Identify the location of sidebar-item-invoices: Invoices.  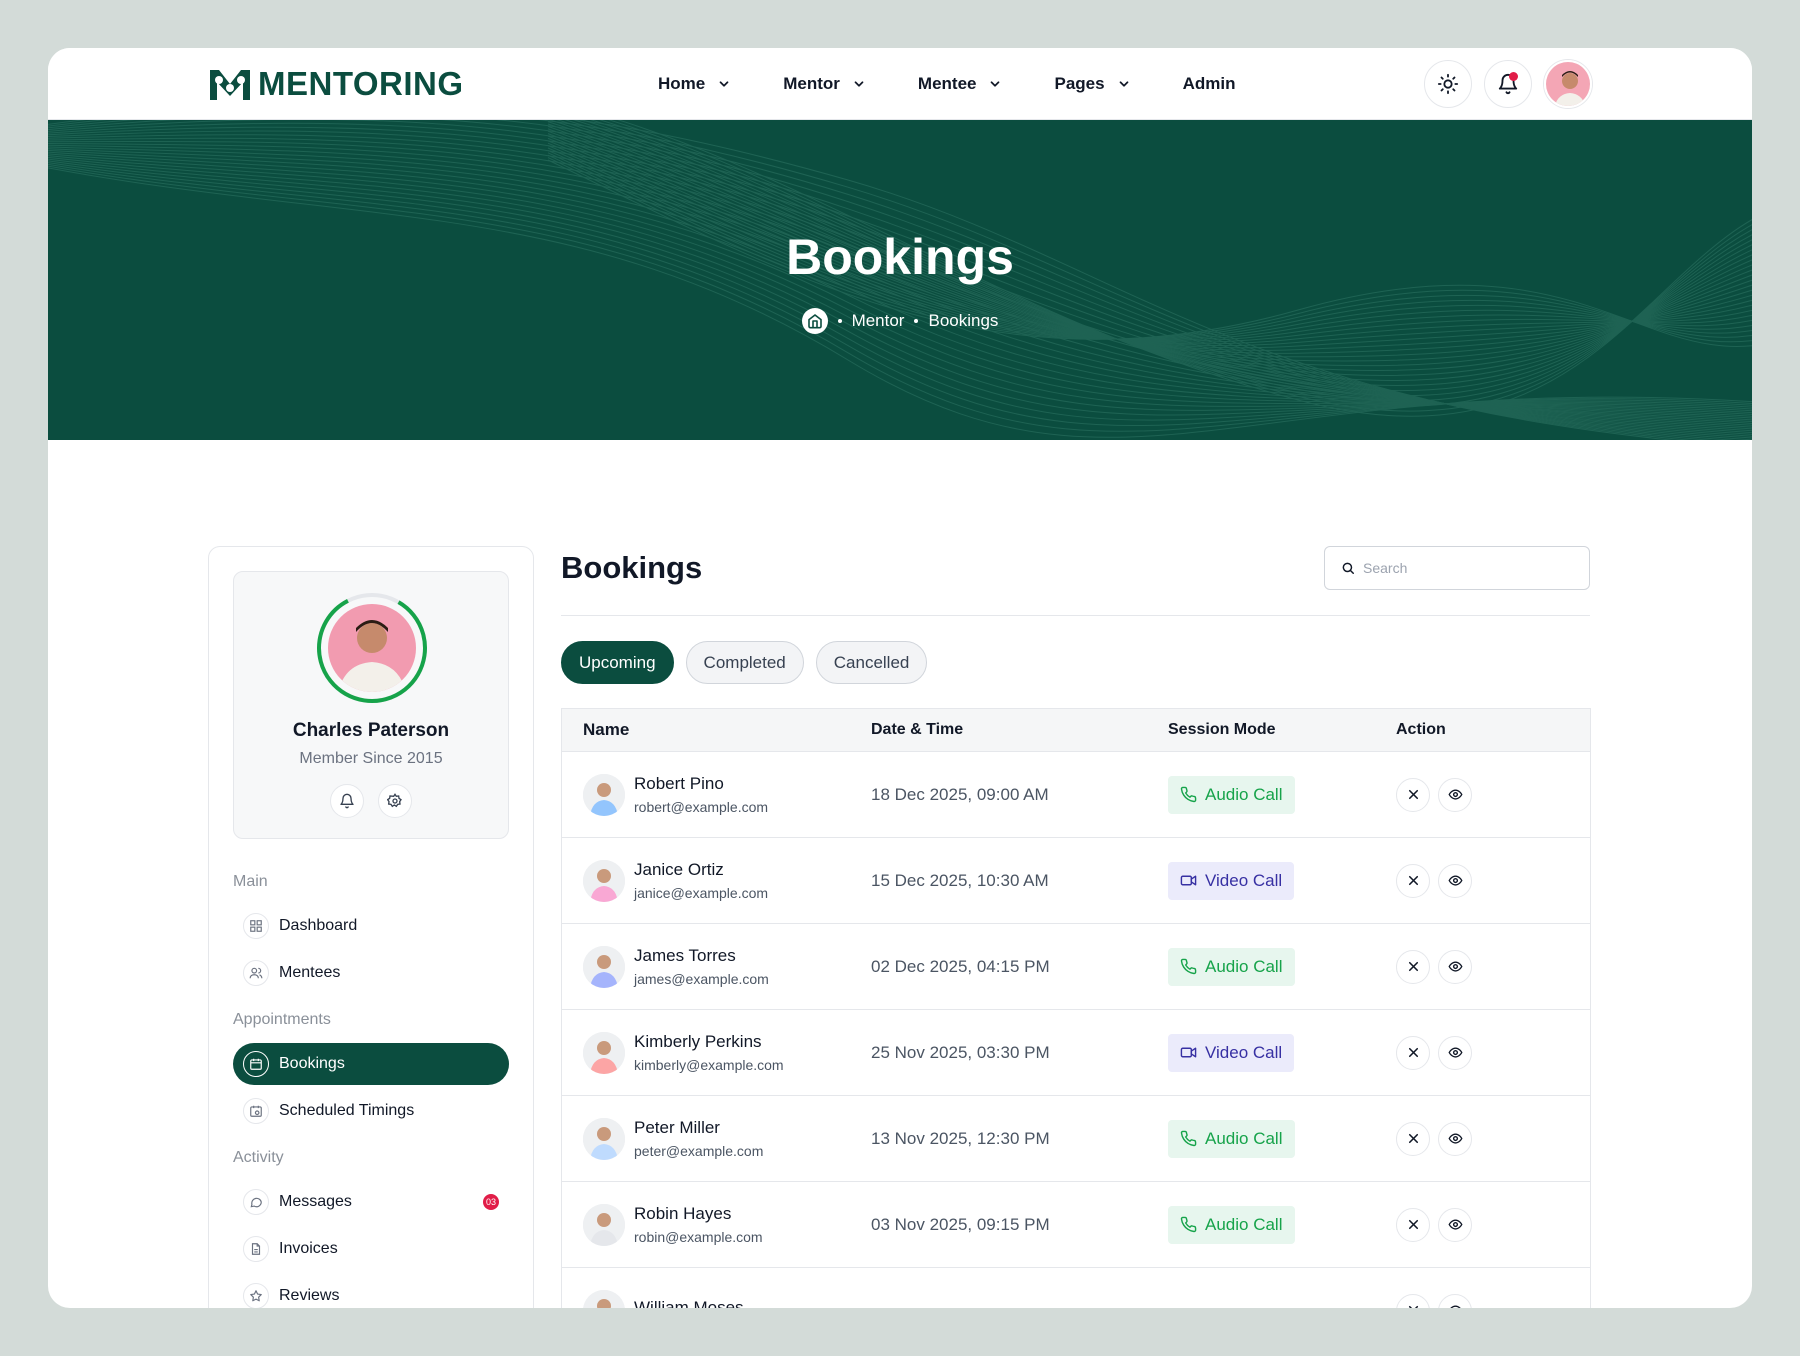
(371, 1249).